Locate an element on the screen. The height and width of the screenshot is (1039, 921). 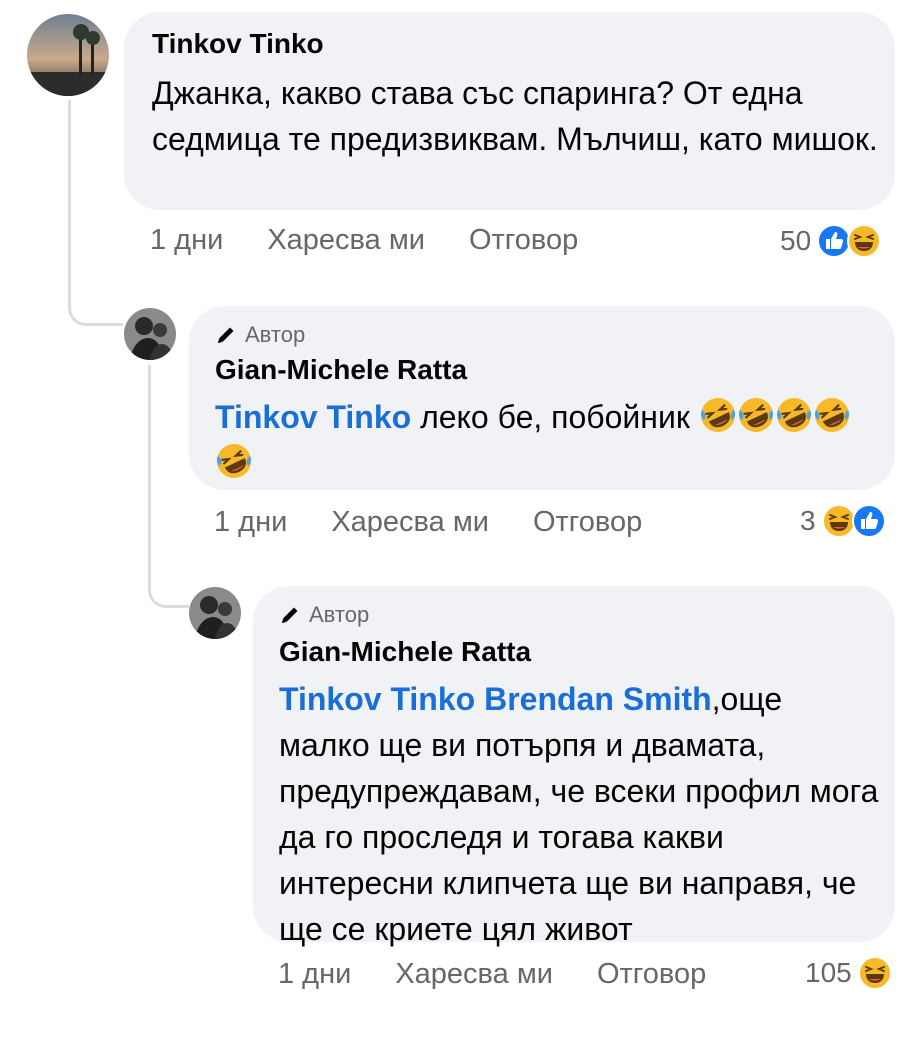
reaction-count: 50 is located at coordinates (796, 240).